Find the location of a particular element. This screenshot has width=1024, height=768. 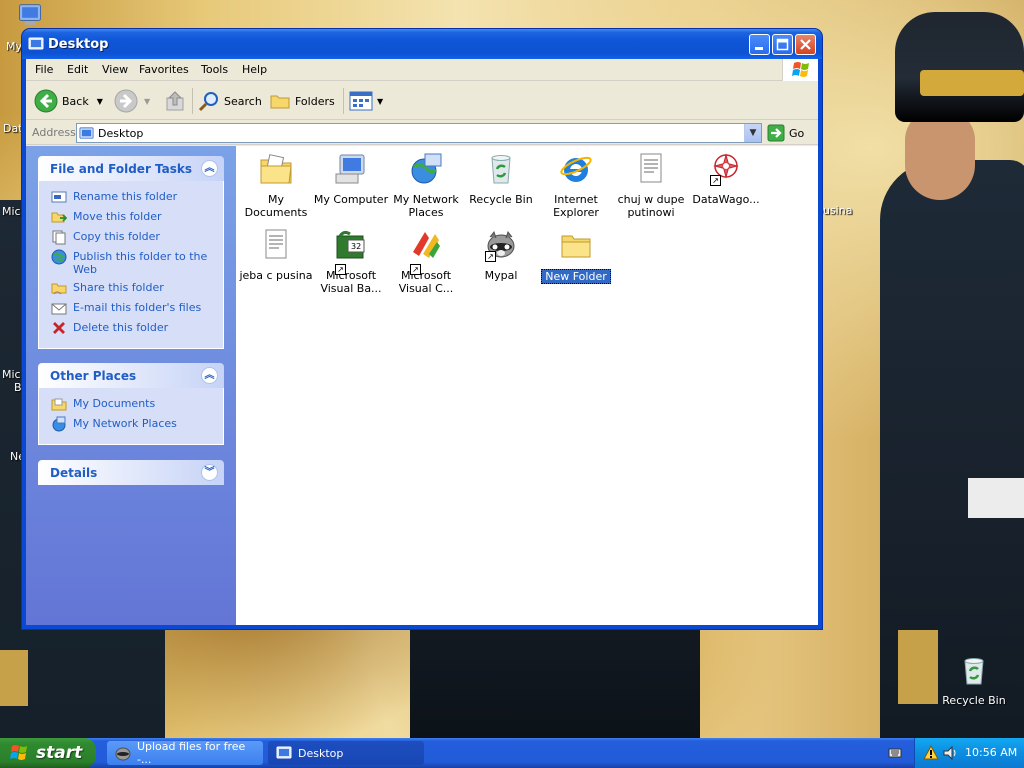

start-button: start is located at coordinates (48, 753).